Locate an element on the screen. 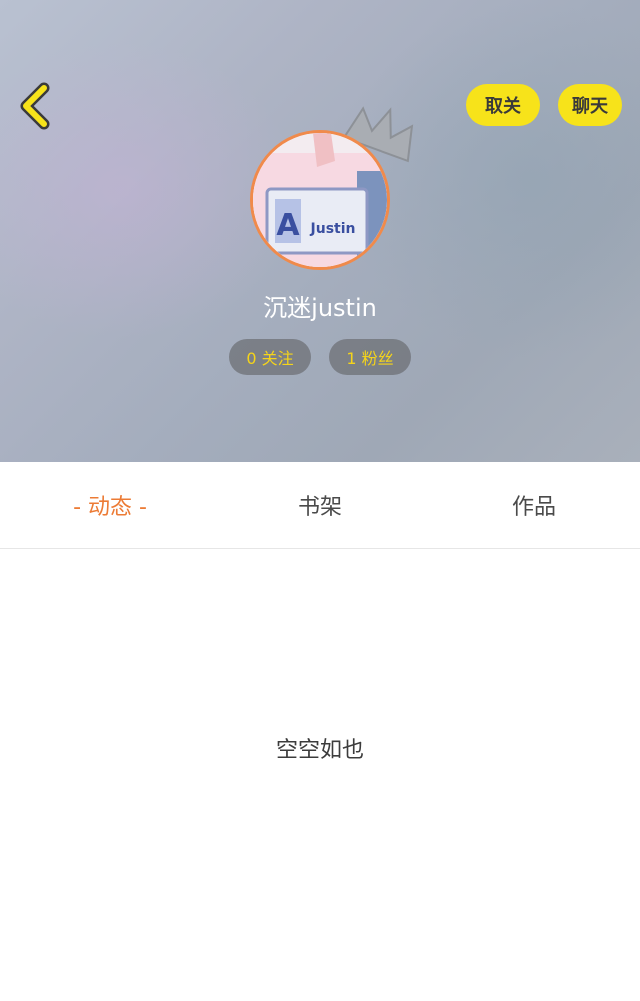  tab-bookshelf: 书架 is located at coordinates (320, 505).